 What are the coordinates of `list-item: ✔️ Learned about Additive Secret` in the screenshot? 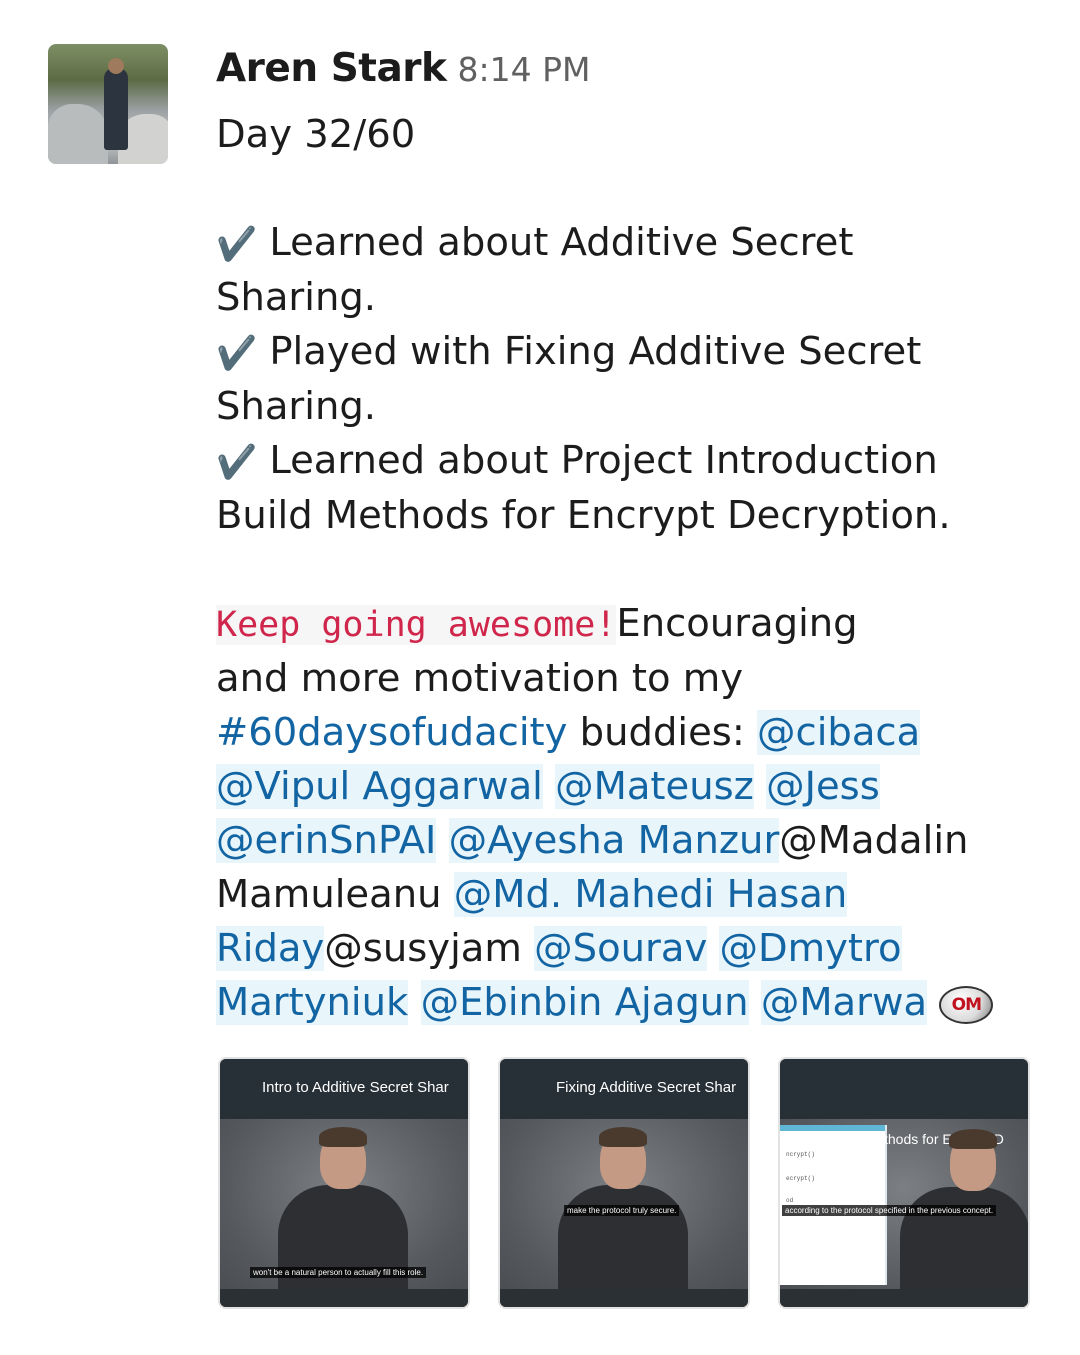 It's located at (616, 243).